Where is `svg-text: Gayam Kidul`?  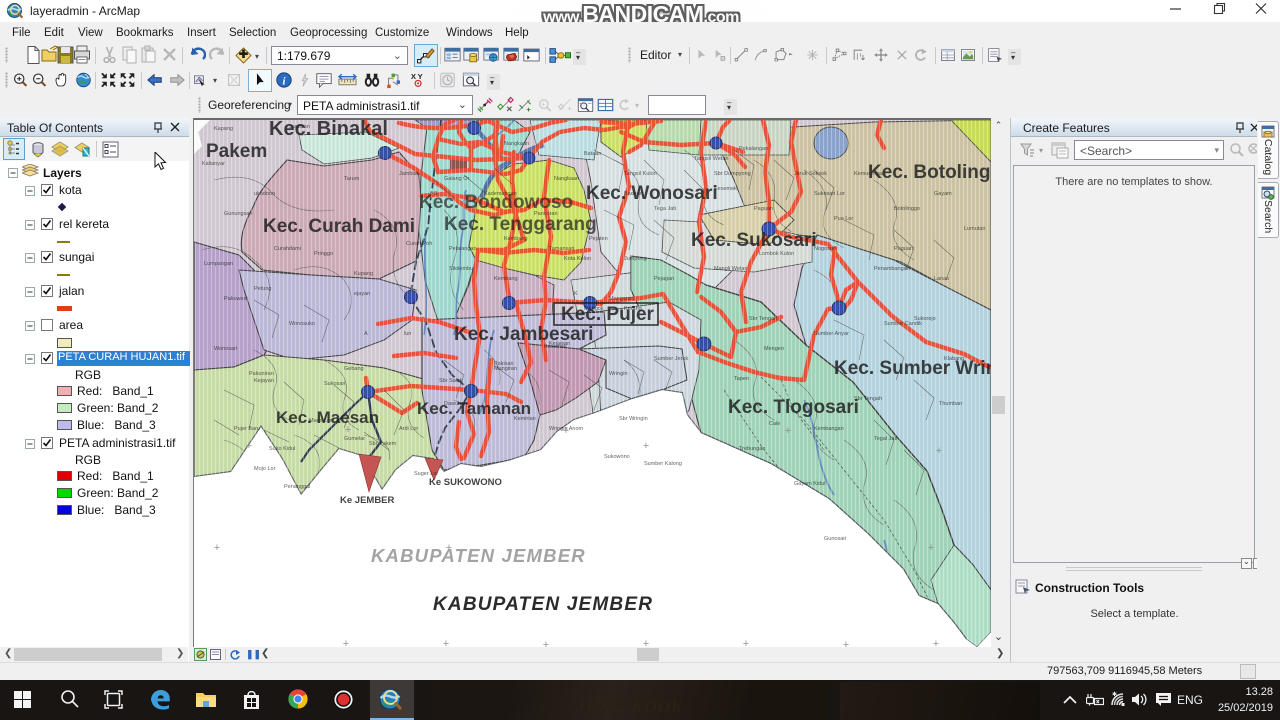 svg-text: Gayam Kidul is located at coordinates (810, 484).